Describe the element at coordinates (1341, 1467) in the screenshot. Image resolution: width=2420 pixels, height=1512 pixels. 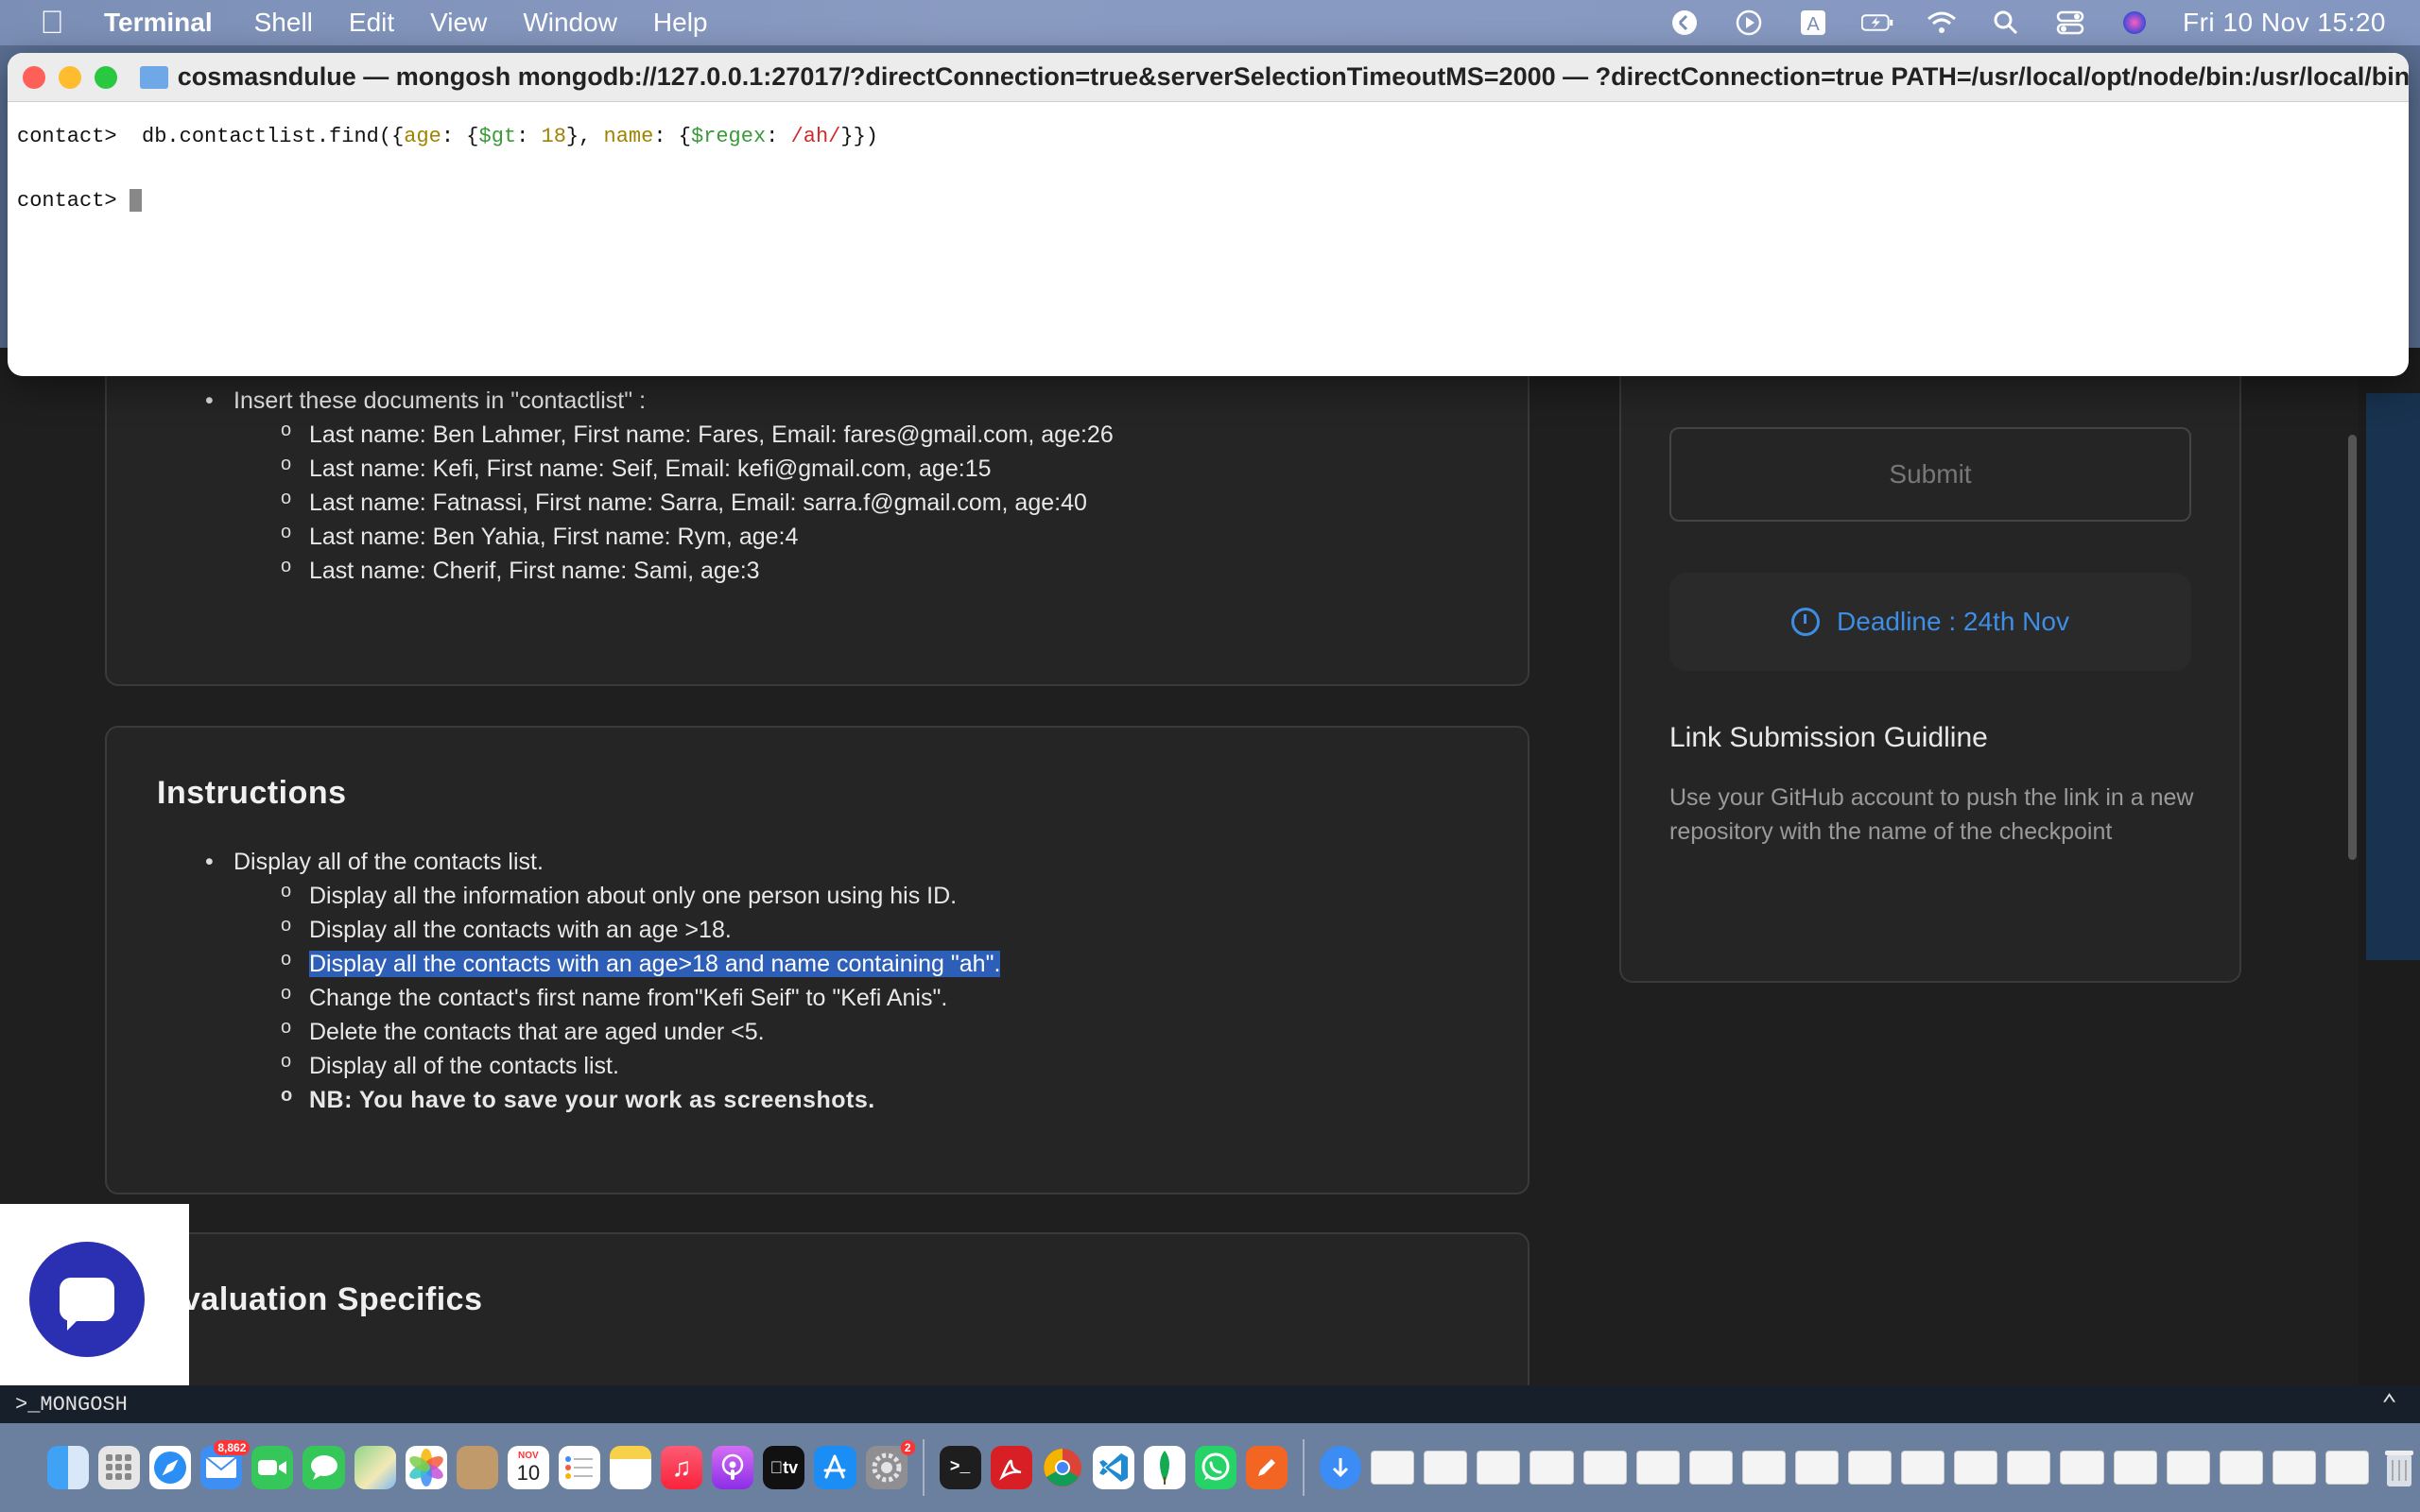
I see `downloads-folder-icon` at that location.